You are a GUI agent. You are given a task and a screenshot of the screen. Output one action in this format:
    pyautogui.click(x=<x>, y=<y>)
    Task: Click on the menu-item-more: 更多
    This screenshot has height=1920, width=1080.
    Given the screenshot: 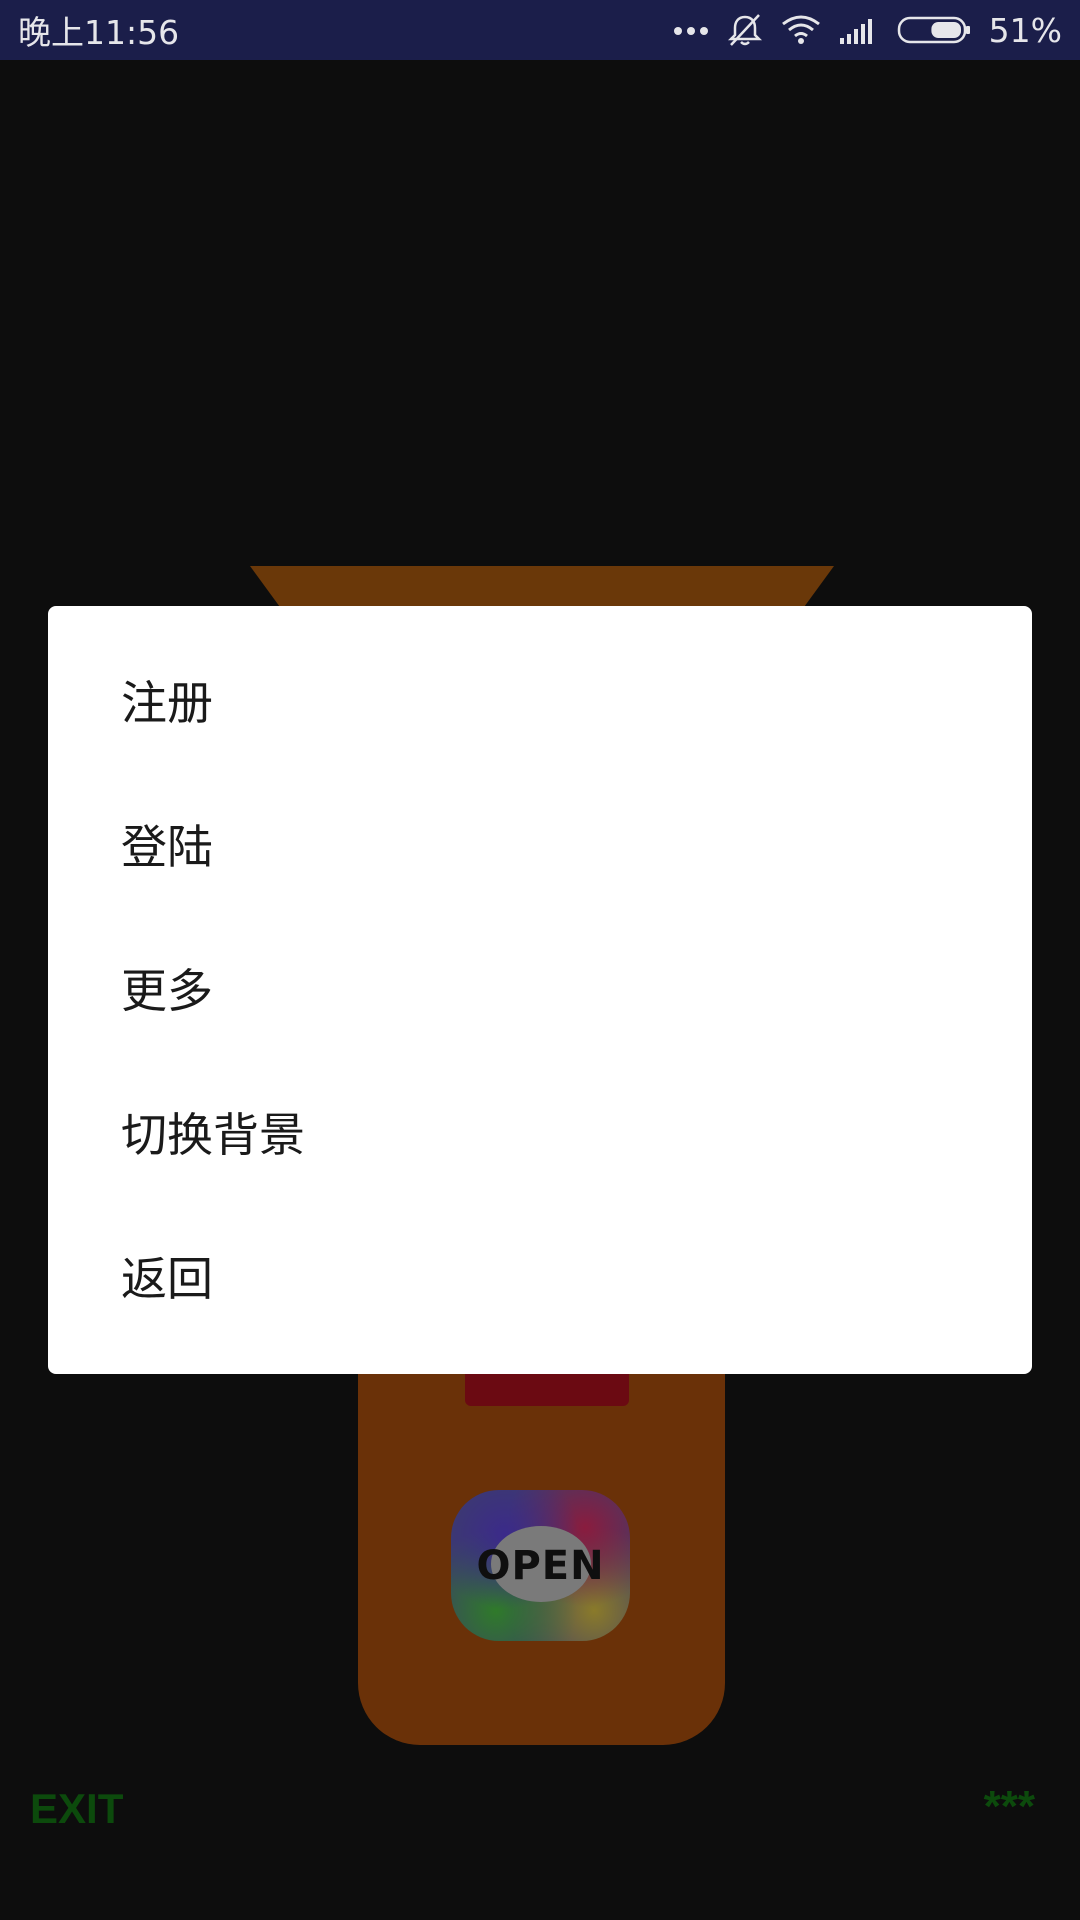 What is the action you would take?
    pyautogui.click(x=540, y=988)
    